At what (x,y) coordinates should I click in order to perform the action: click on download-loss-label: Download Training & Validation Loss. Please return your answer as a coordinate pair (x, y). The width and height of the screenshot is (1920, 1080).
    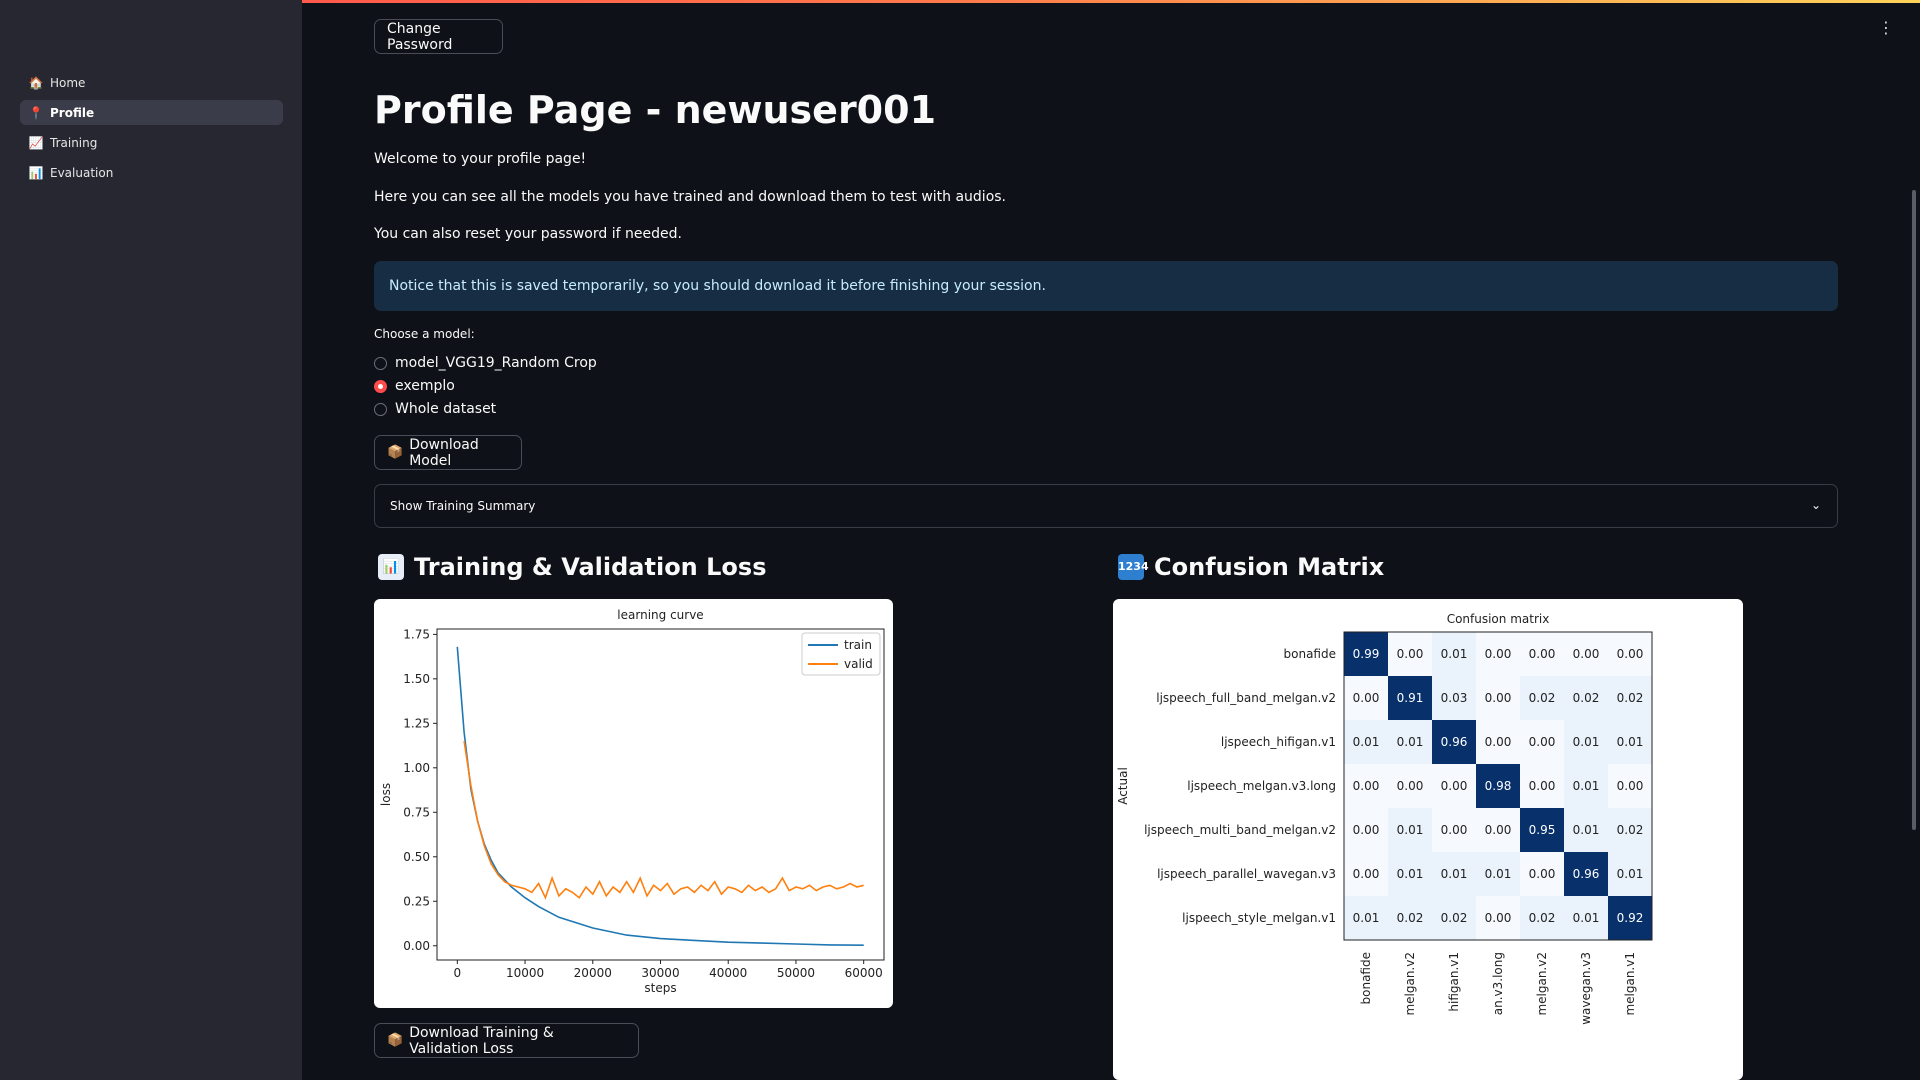
    Looking at the image, I should click on (481, 1040).